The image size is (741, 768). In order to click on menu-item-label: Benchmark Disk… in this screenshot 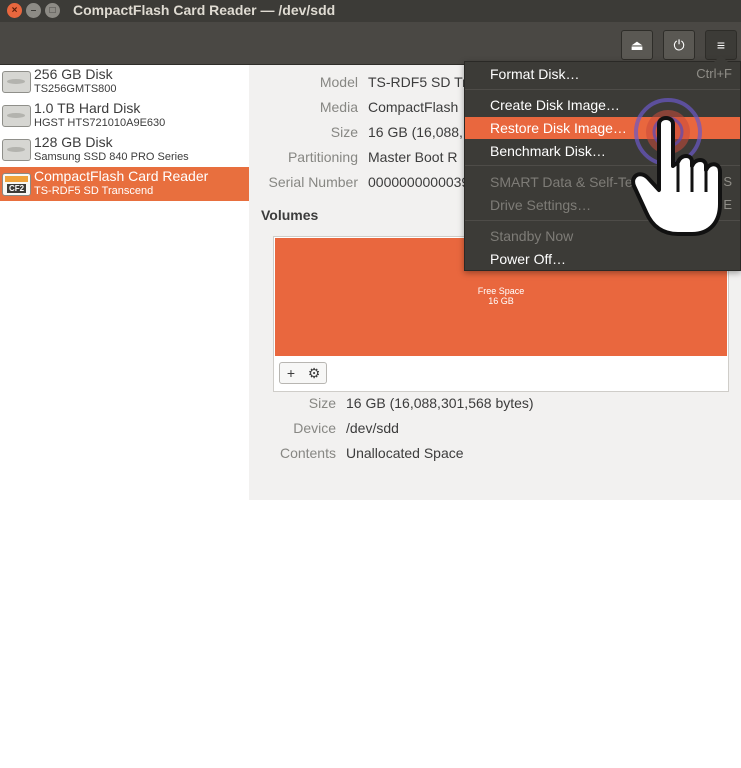, I will do `click(548, 151)`.